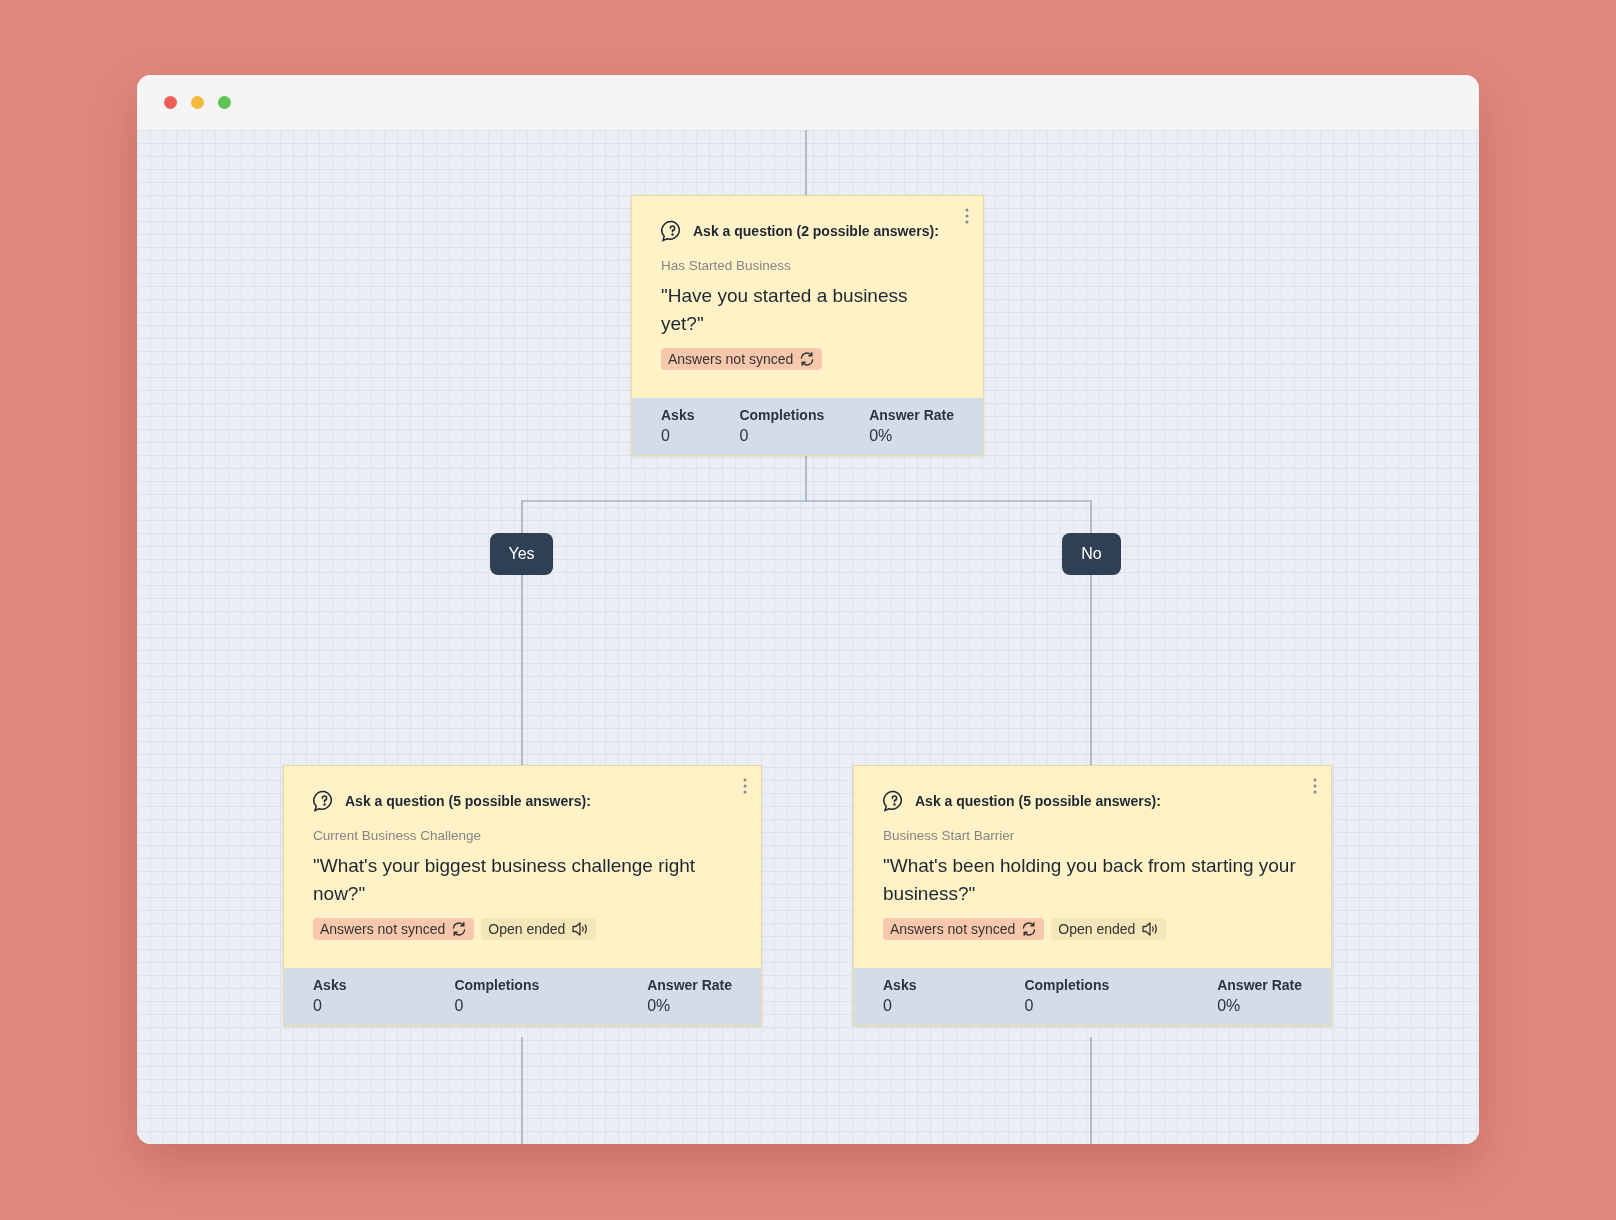 This screenshot has height=1220, width=1616. What do you see at coordinates (1090, 880) in the screenshot?
I see `question-text: "What's been holding you back from starting your business?"` at bounding box center [1090, 880].